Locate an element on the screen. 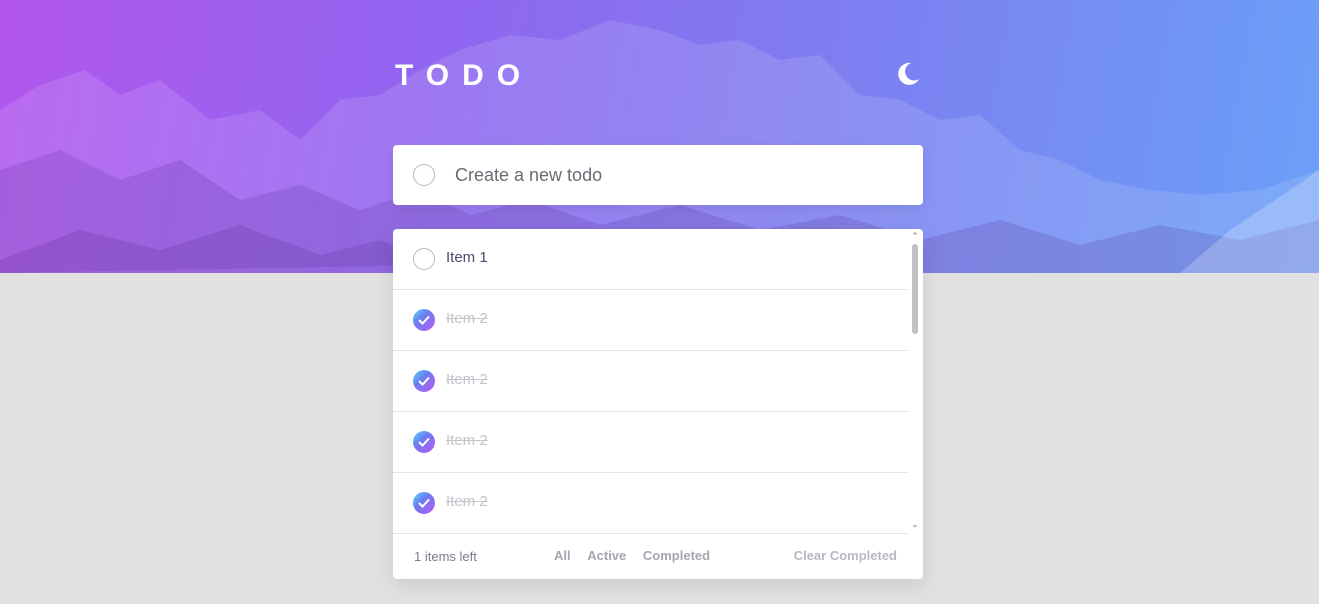  filter-active: Active is located at coordinates (606, 555).